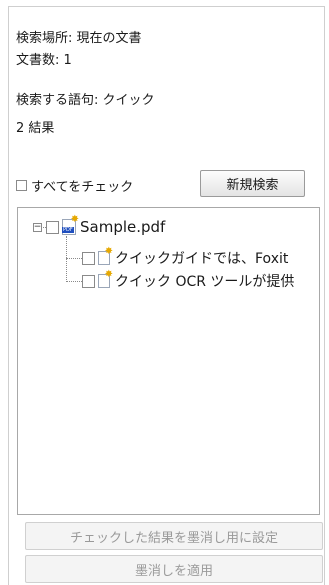 The height and width of the screenshot is (585, 329). What do you see at coordinates (41, 128) in the screenshot?
I see `result-label: 結果` at bounding box center [41, 128].